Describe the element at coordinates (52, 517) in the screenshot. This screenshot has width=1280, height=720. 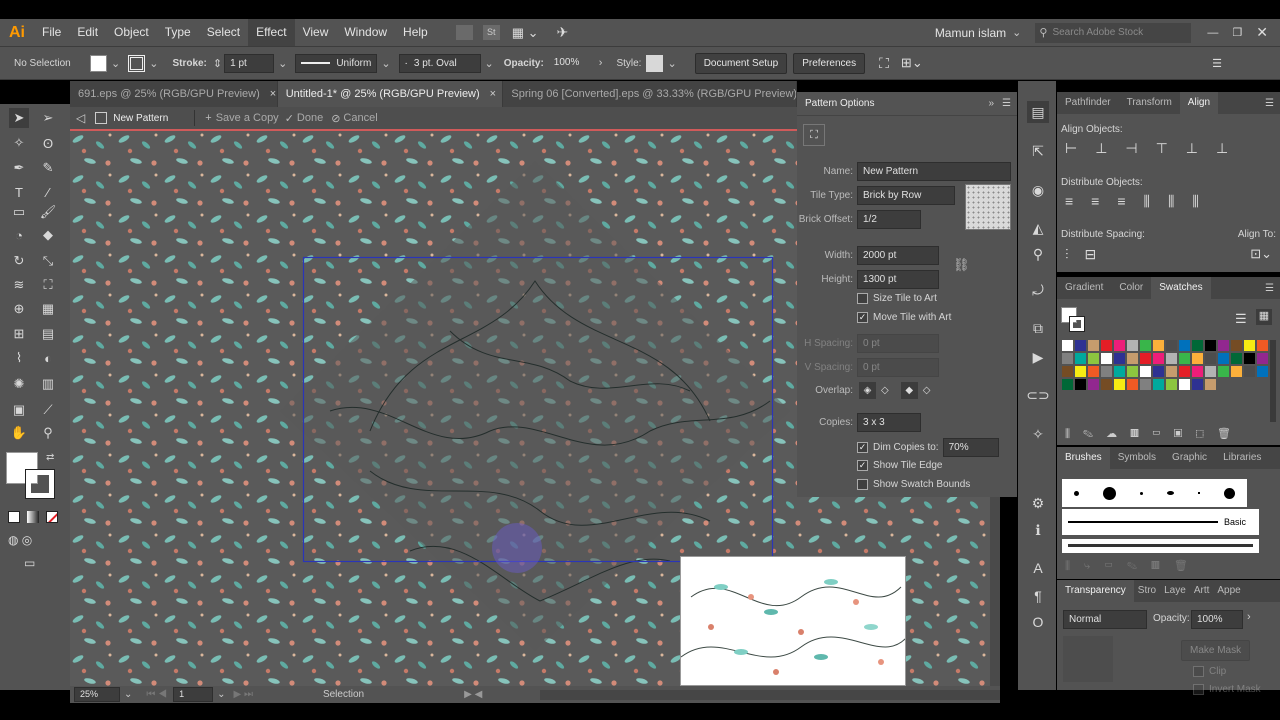
I see `none-mode-icon` at that location.